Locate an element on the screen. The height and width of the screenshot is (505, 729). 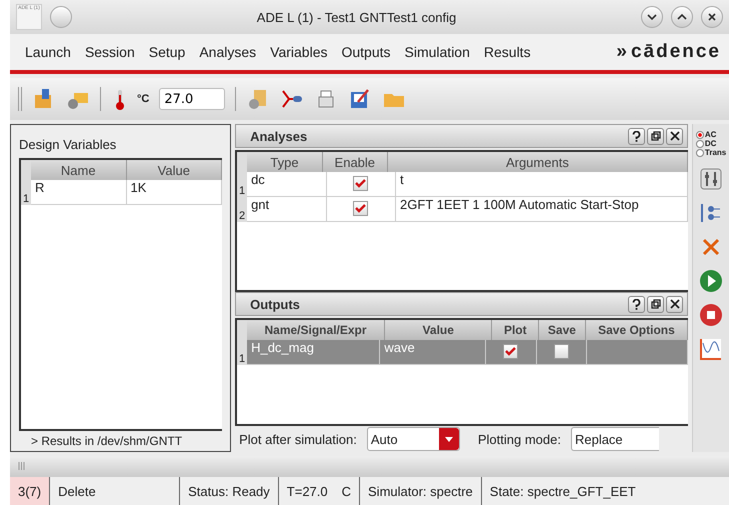
column-header: Arguments is located at coordinates (538, 162).